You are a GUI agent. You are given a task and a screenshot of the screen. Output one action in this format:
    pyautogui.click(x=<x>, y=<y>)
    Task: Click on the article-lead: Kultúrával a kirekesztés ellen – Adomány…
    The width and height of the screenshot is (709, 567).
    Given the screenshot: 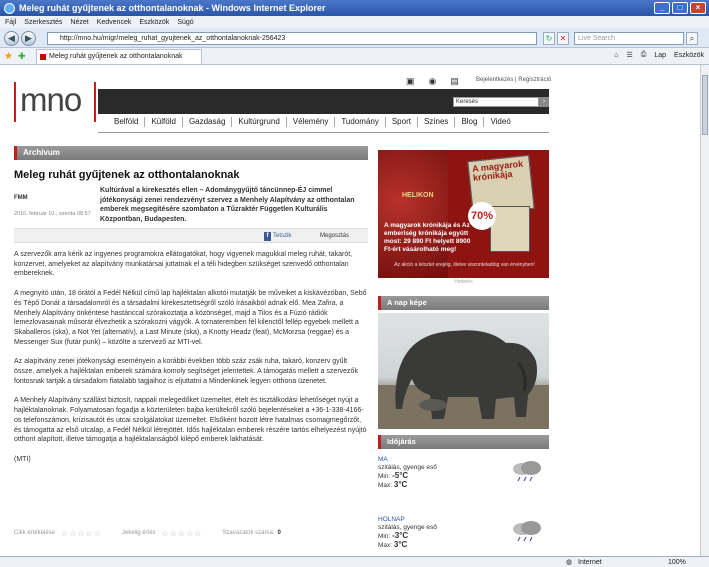 What is the action you would take?
    pyautogui.click(x=227, y=205)
    